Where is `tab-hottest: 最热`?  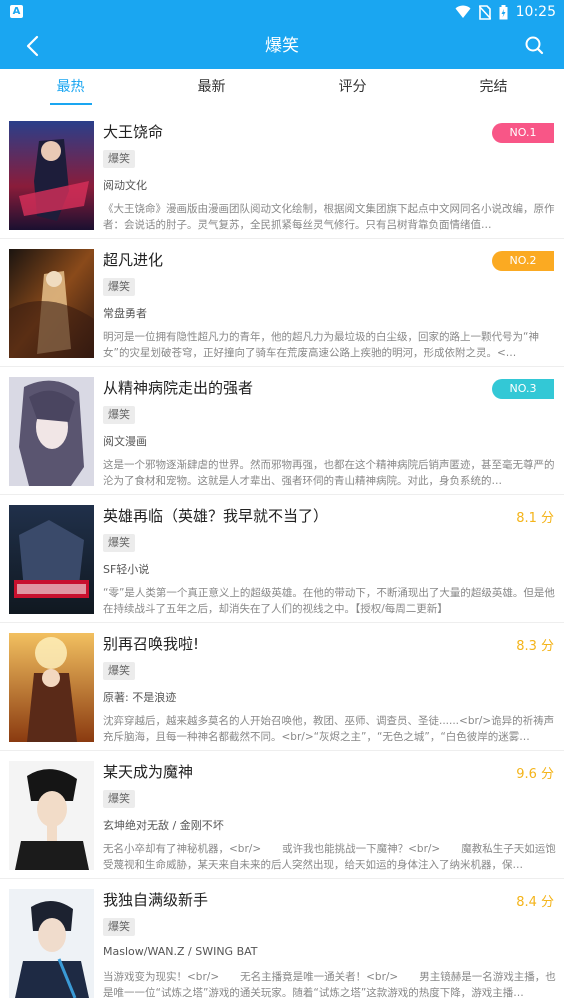 tab-hottest: 最热 is located at coordinates (70, 88).